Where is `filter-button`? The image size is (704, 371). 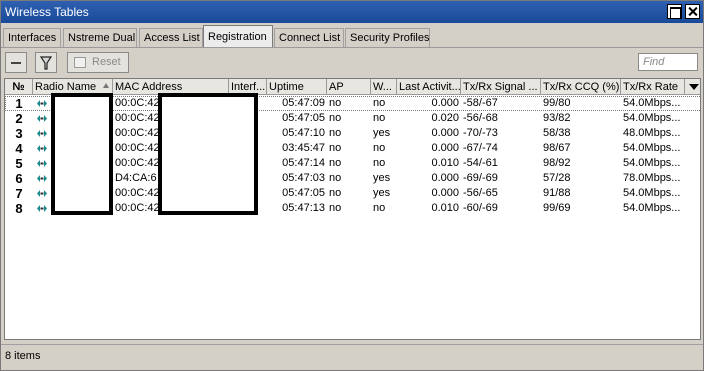 filter-button is located at coordinates (46, 62).